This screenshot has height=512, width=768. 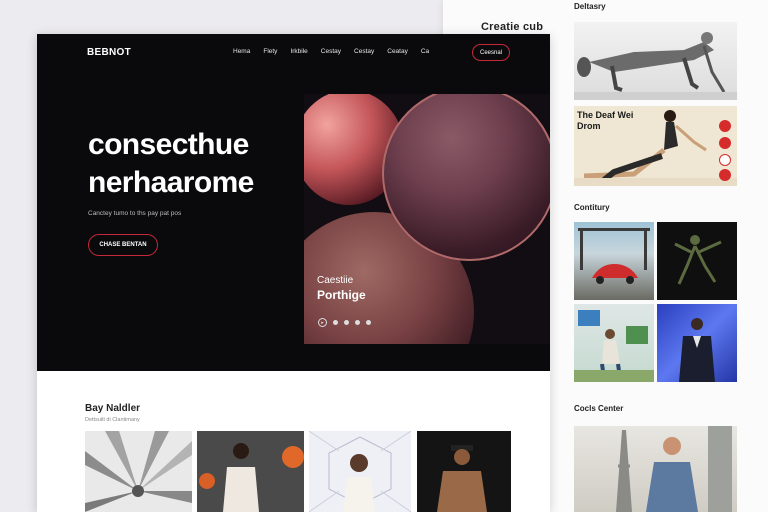 What do you see at coordinates (171, 182) in the screenshot?
I see `hero-headline-line-2: nerhaarome` at bounding box center [171, 182].